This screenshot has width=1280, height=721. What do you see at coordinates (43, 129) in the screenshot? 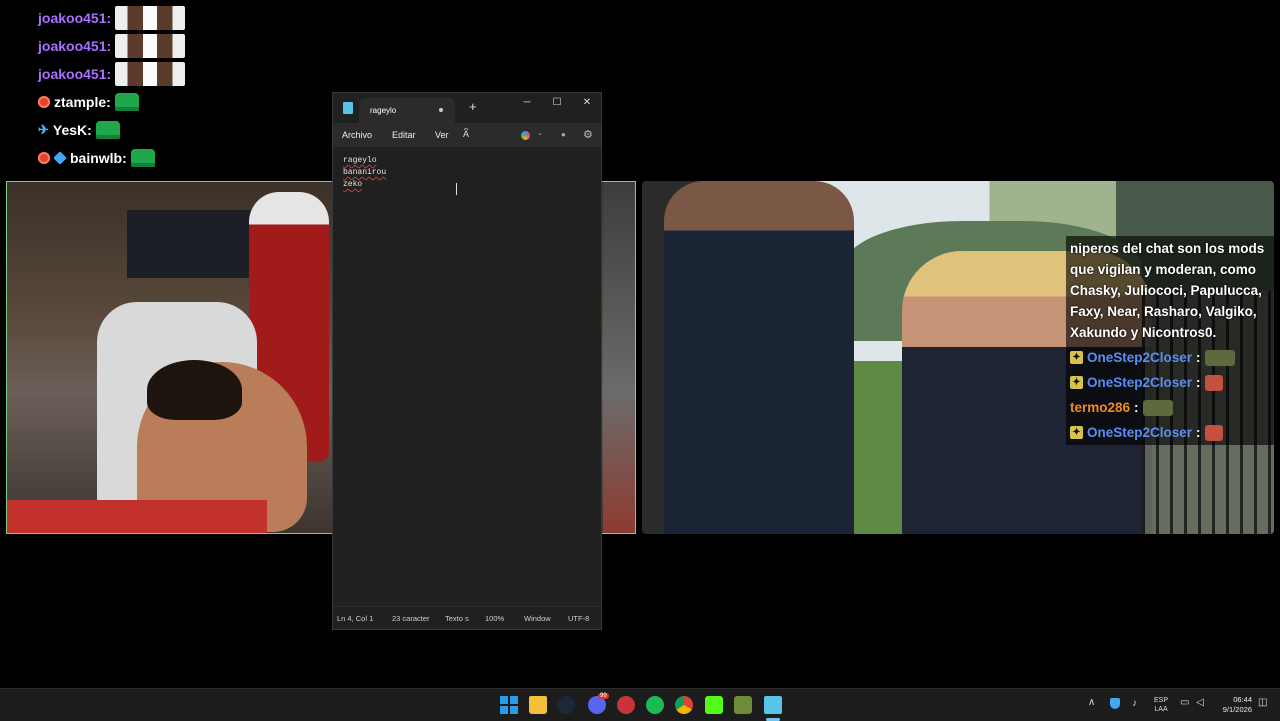
I see `rocket-badge-icon: ✈` at bounding box center [43, 129].